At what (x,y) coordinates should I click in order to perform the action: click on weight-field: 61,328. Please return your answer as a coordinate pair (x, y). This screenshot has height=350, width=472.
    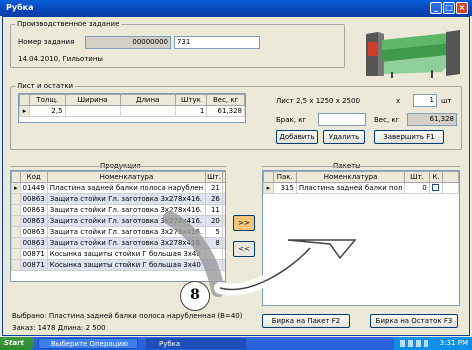
    Looking at the image, I should click on (432, 119).